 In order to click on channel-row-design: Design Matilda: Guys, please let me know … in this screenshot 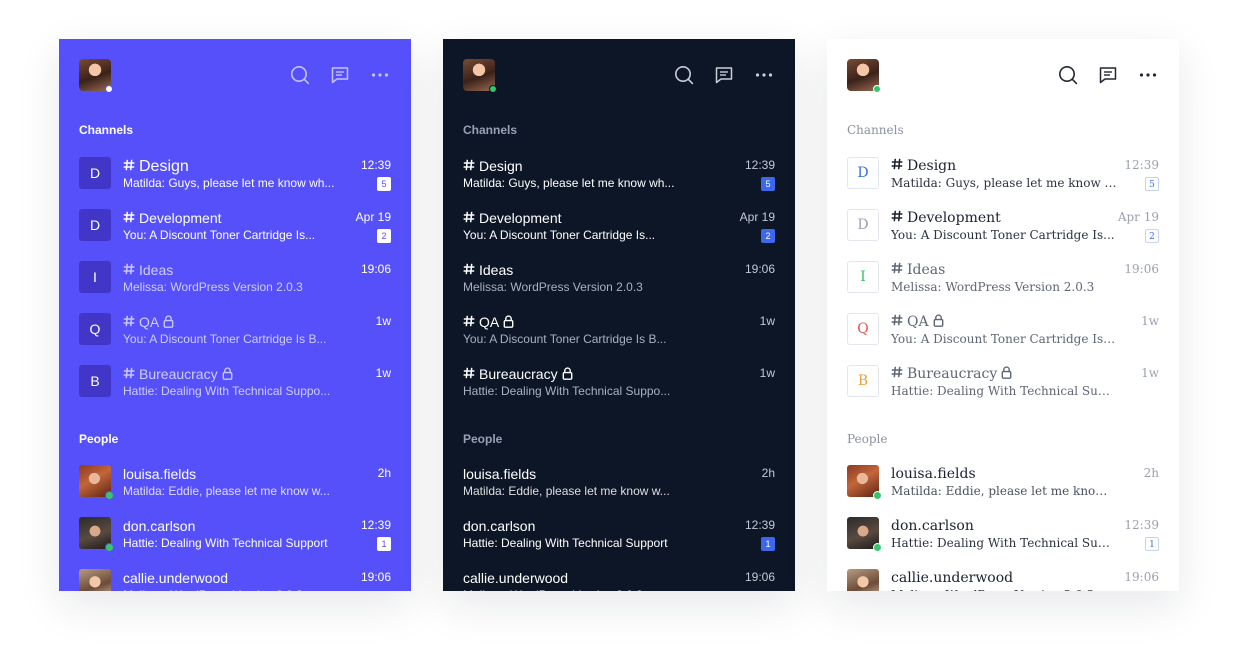, I will do `click(619, 175)`.